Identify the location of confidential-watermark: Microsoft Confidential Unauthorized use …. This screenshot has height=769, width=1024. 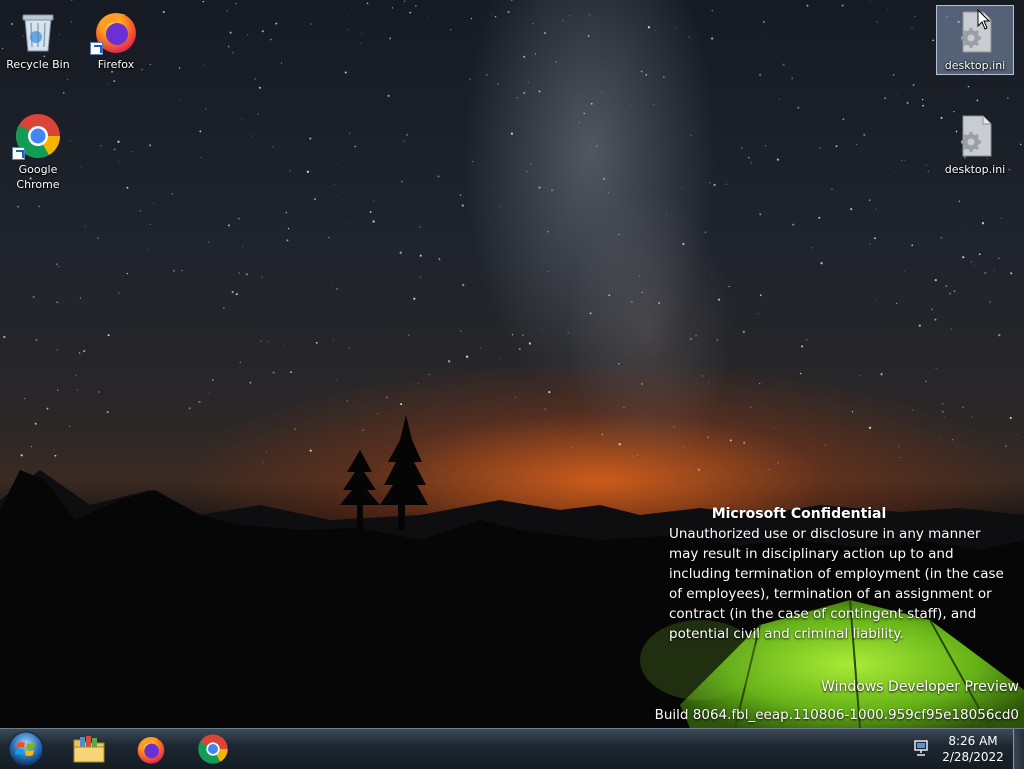
(839, 574).